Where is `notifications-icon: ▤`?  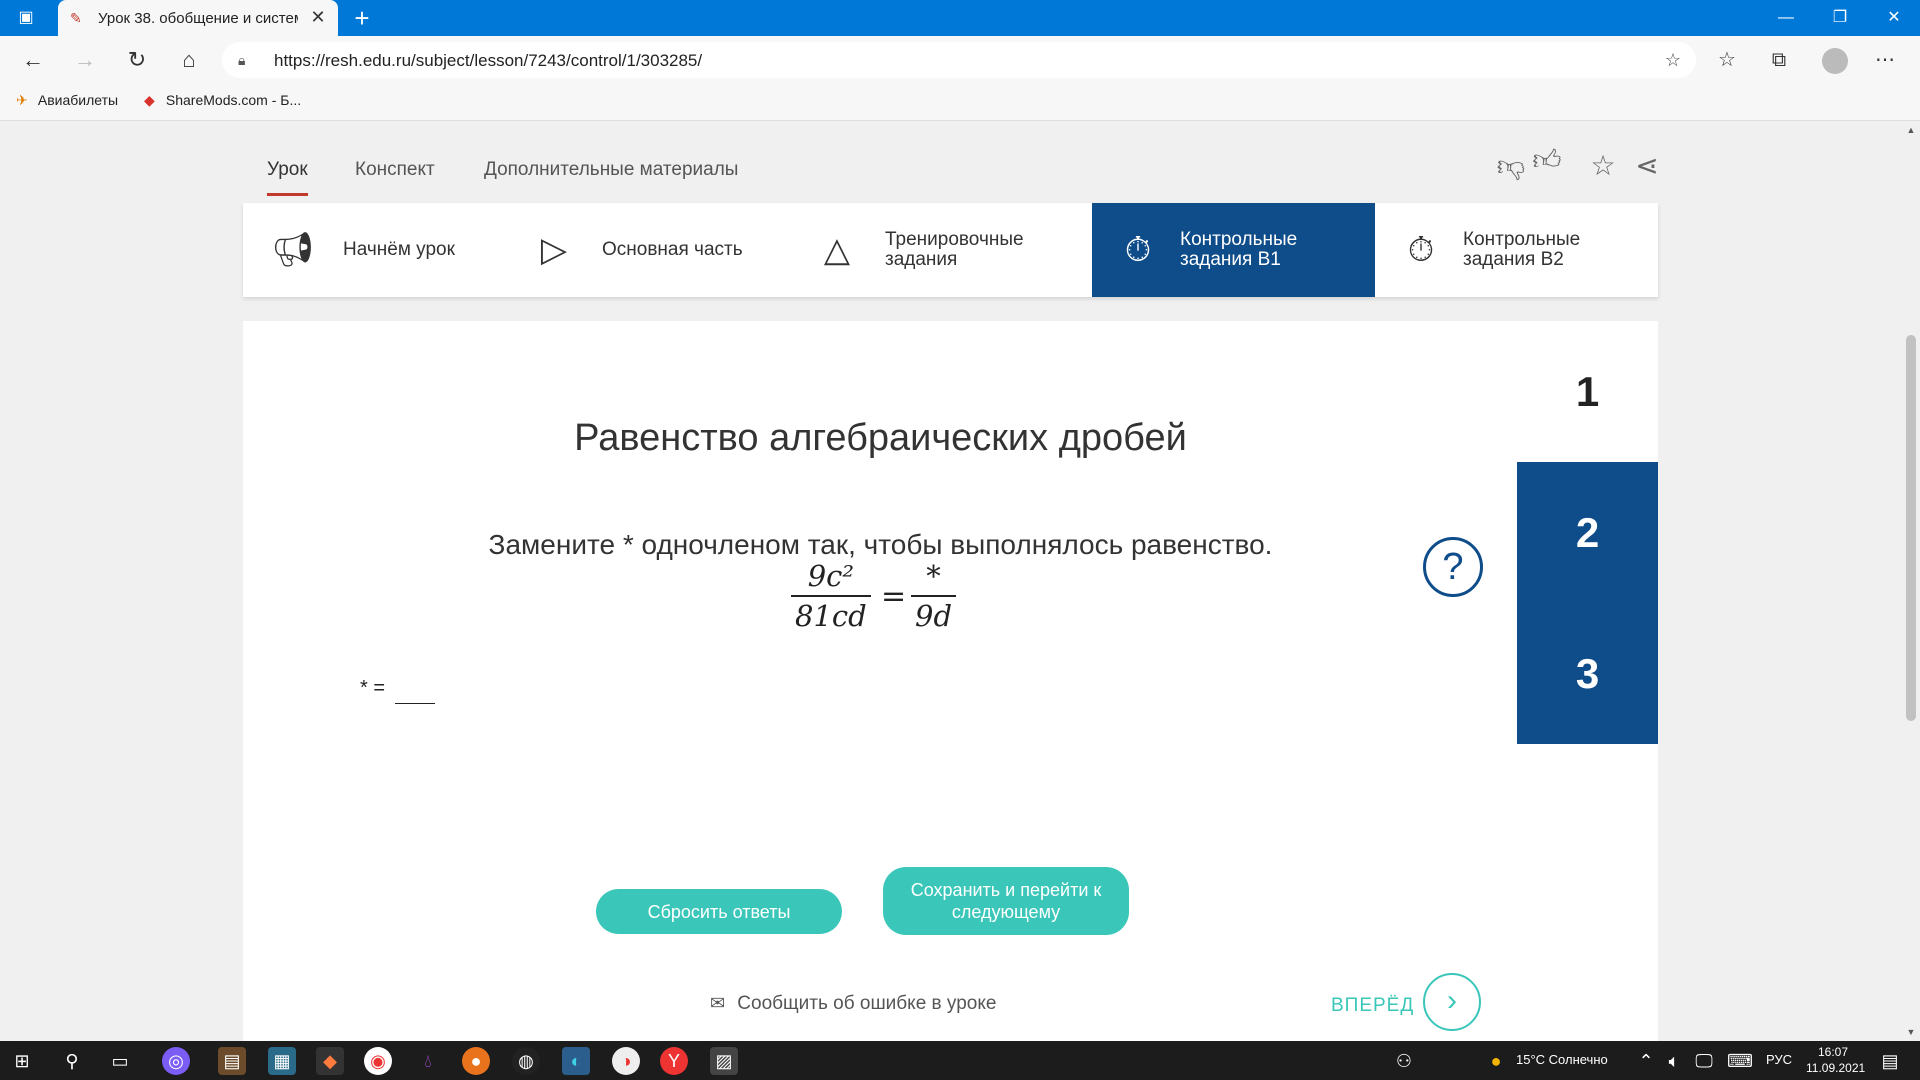
notifications-icon: ▤ is located at coordinates (1890, 1061).